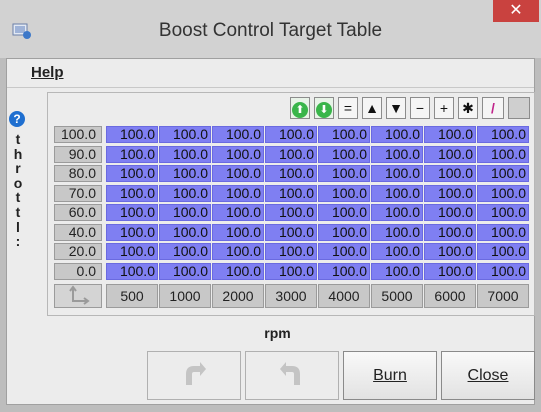 The width and height of the screenshot is (541, 412). I want to click on shift-down-button: ▼, so click(396, 108).